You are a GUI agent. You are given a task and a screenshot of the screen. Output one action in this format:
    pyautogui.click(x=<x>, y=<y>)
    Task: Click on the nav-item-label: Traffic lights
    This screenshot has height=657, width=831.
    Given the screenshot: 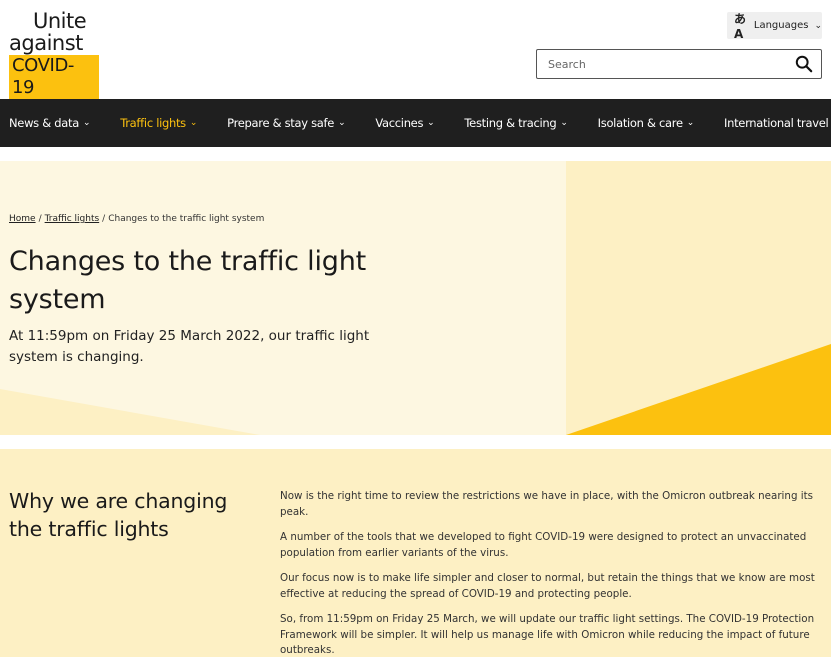 What is the action you would take?
    pyautogui.click(x=153, y=123)
    